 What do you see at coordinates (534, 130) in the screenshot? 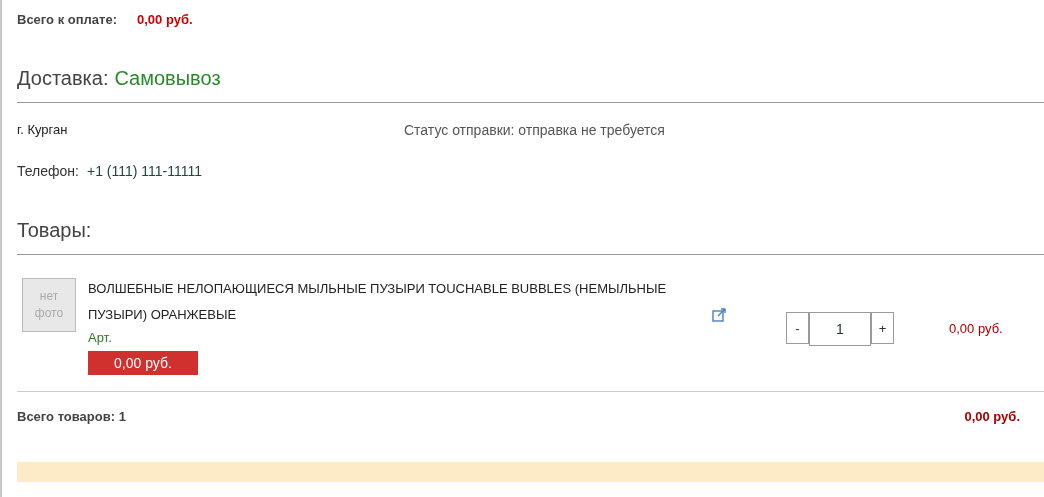
I see `shipping-status: Статус отправки: отправка не требуется` at bounding box center [534, 130].